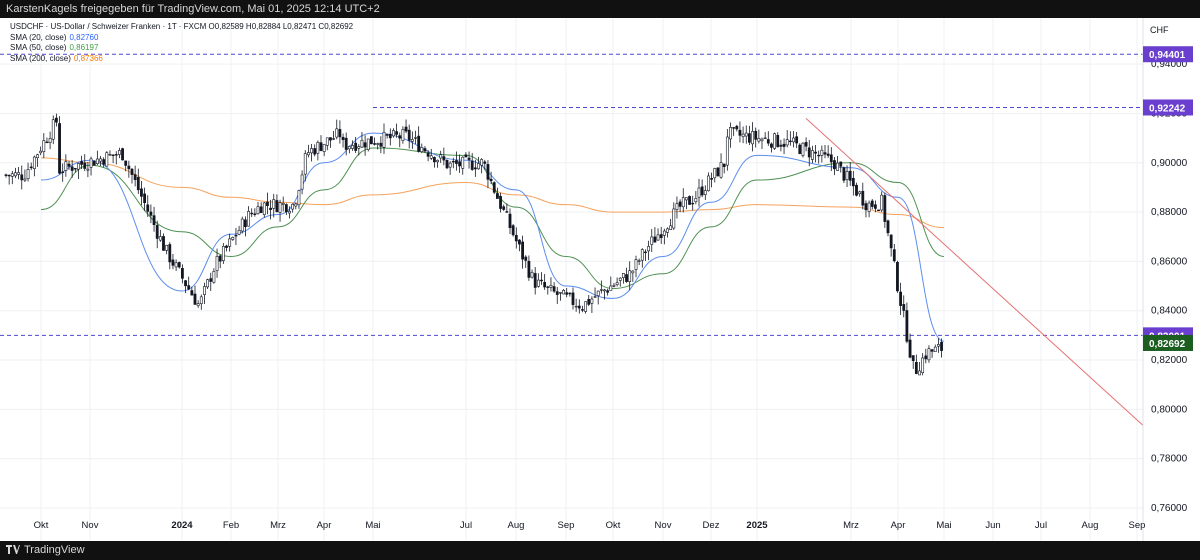 This screenshot has width=1200, height=560. I want to click on x-tick-label: Mrz, so click(278, 525).